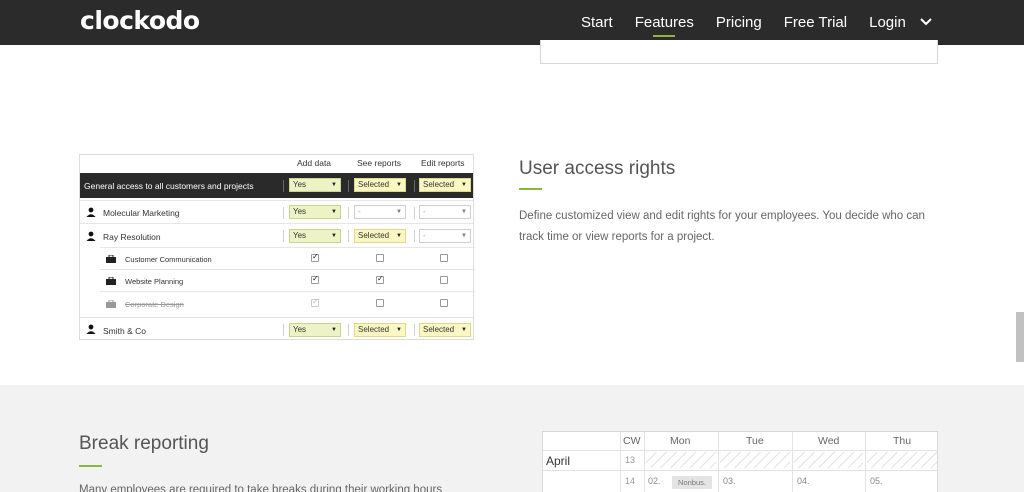  Describe the element at coordinates (926, 22) in the screenshot. I see `chevron-down-icon` at that location.